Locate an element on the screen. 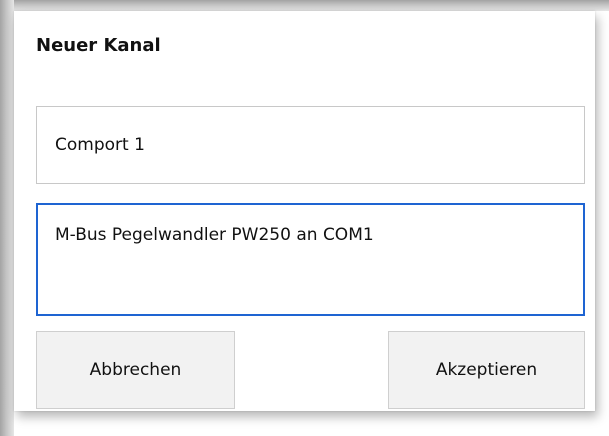 The height and width of the screenshot is (436, 609). dialog-title: Neuer Kanal is located at coordinates (98, 45).